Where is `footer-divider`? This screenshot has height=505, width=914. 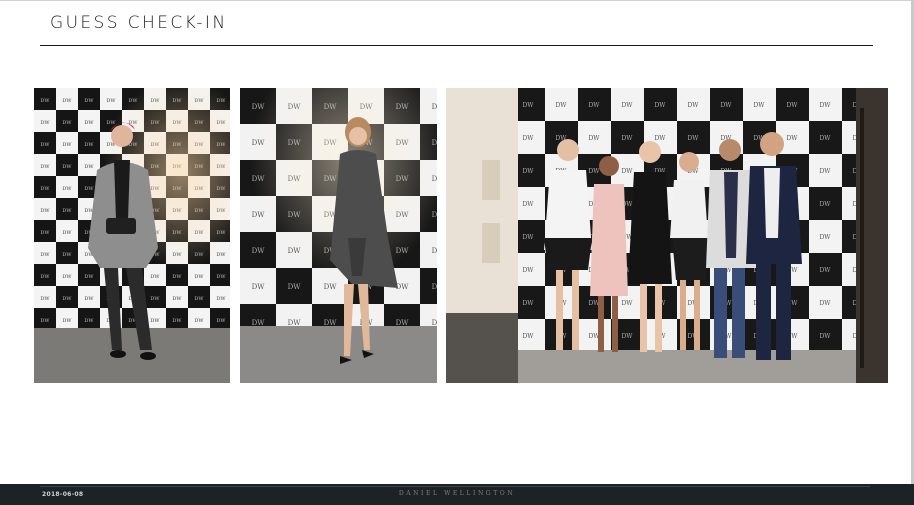
footer-divider is located at coordinates (455, 486).